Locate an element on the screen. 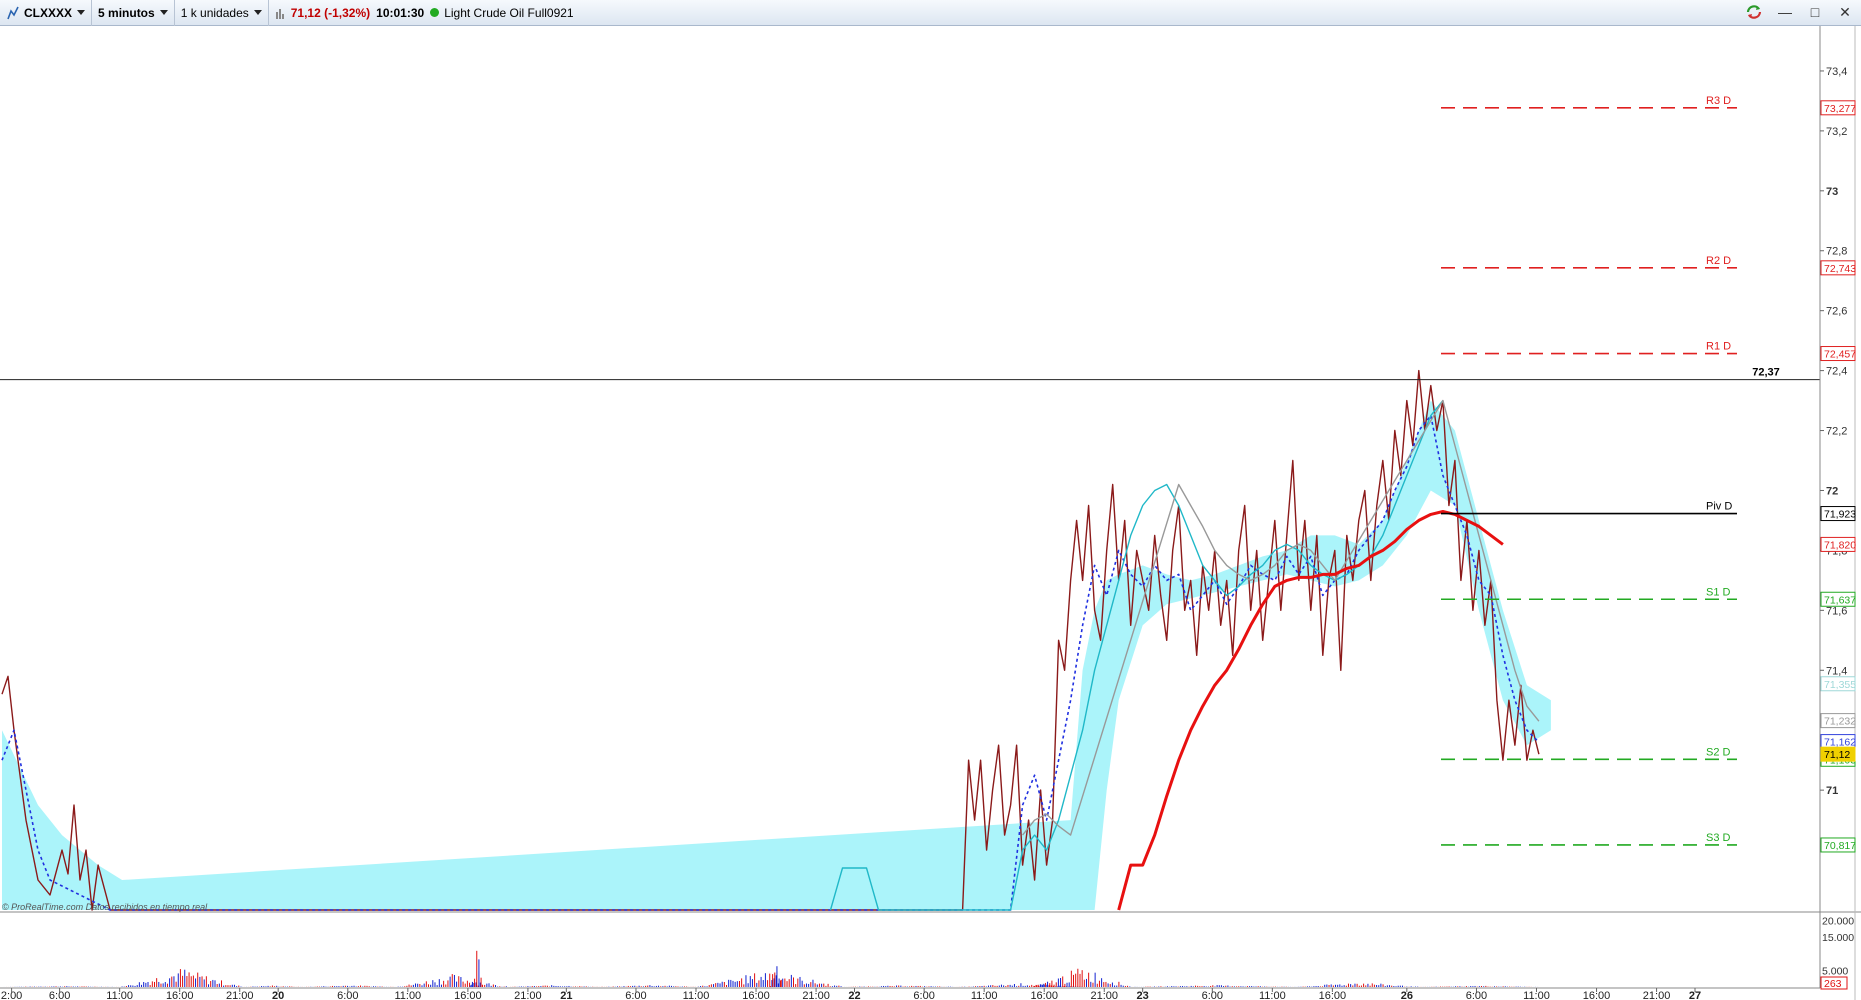 The width and height of the screenshot is (1861, 1000). units-selector: 1 k unidades is located at coordinates (222, 13).